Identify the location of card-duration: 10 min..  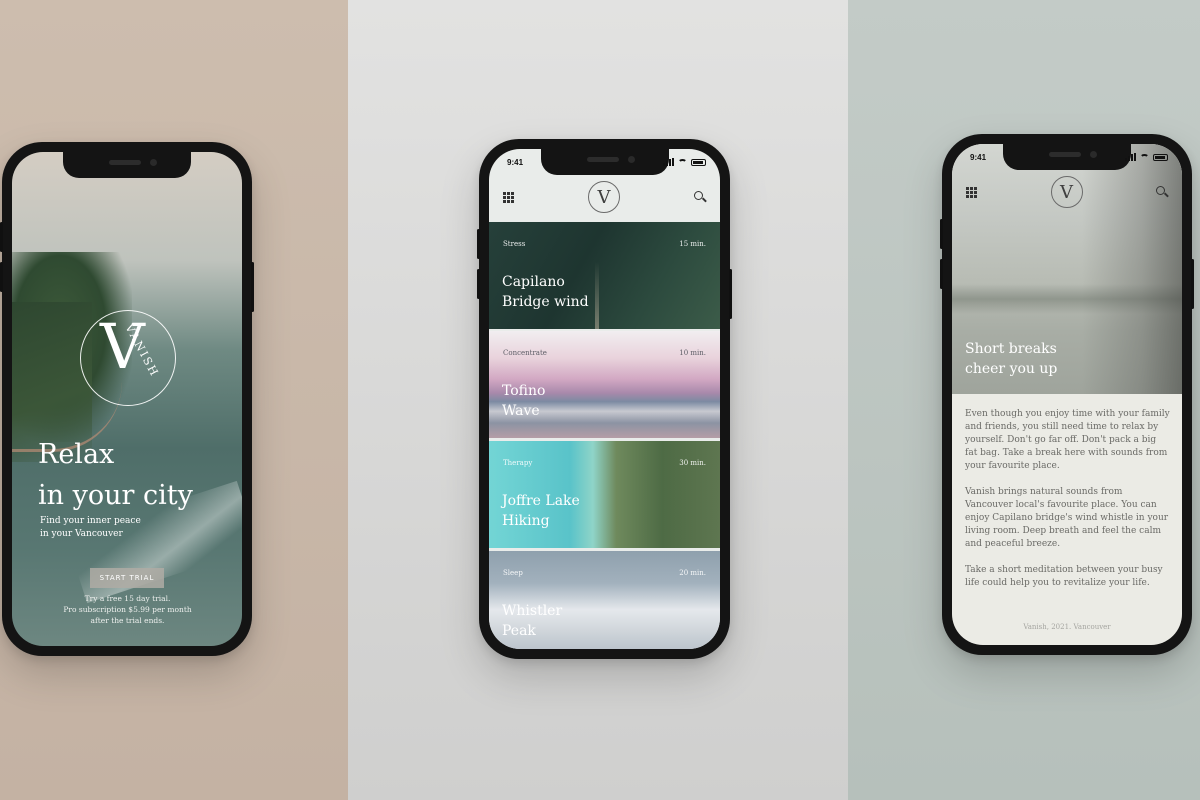
(692, 353).